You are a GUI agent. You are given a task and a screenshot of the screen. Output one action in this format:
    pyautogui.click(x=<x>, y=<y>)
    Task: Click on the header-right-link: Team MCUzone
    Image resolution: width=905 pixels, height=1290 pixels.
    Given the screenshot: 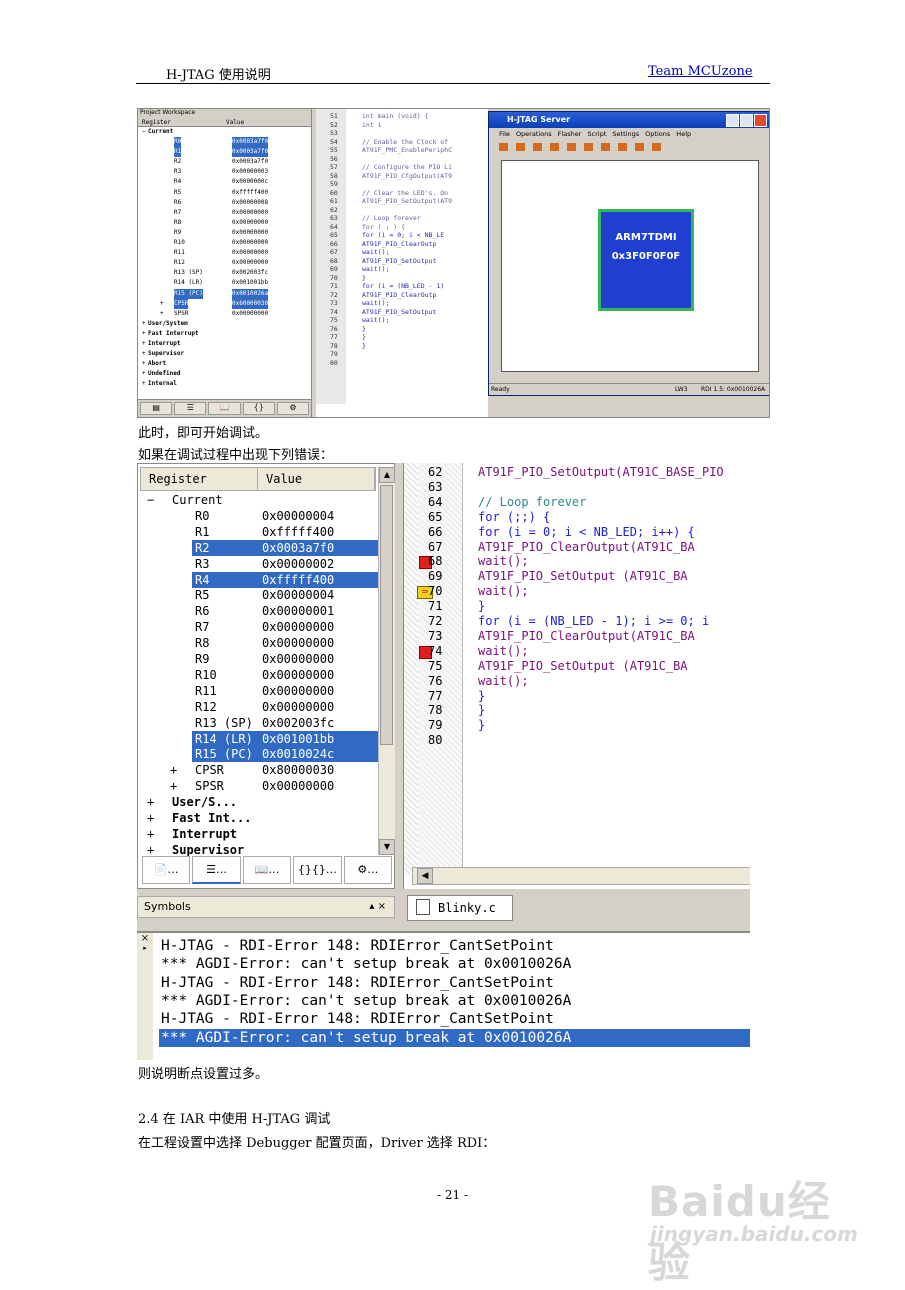 What is the action you would take?
    pyautogui.click(x=700, y=71)
    